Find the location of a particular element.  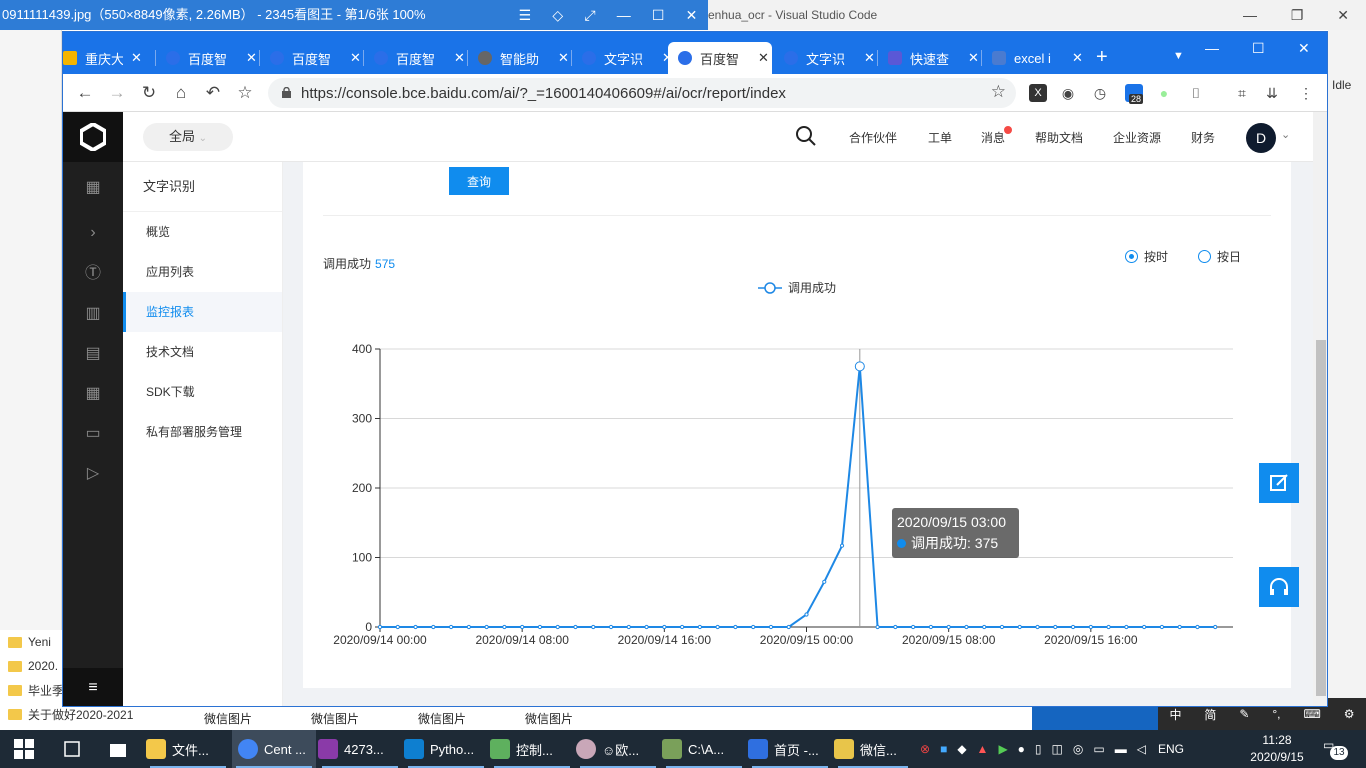

task-view-icon is located at coordinates (72, 749).